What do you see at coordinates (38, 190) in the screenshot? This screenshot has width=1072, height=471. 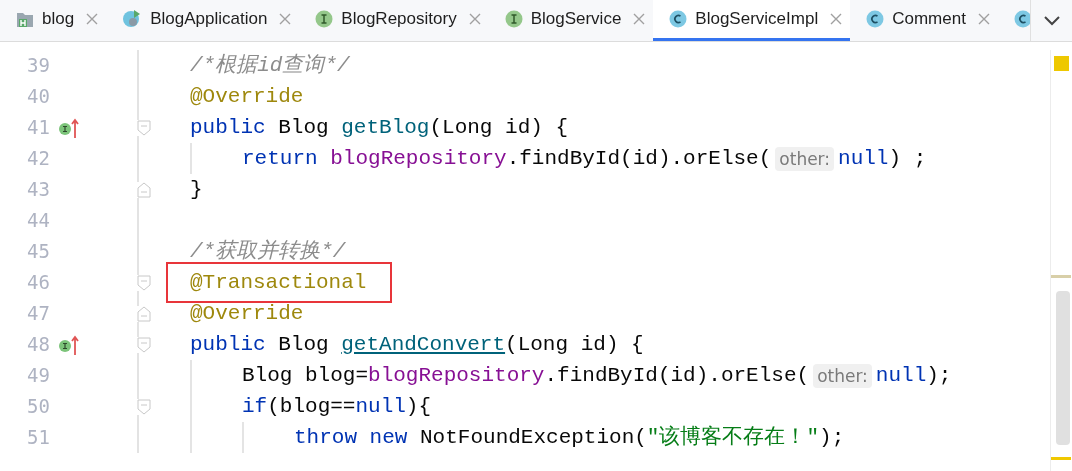 I see `line-number: 43` at bounding box center [38, 190].